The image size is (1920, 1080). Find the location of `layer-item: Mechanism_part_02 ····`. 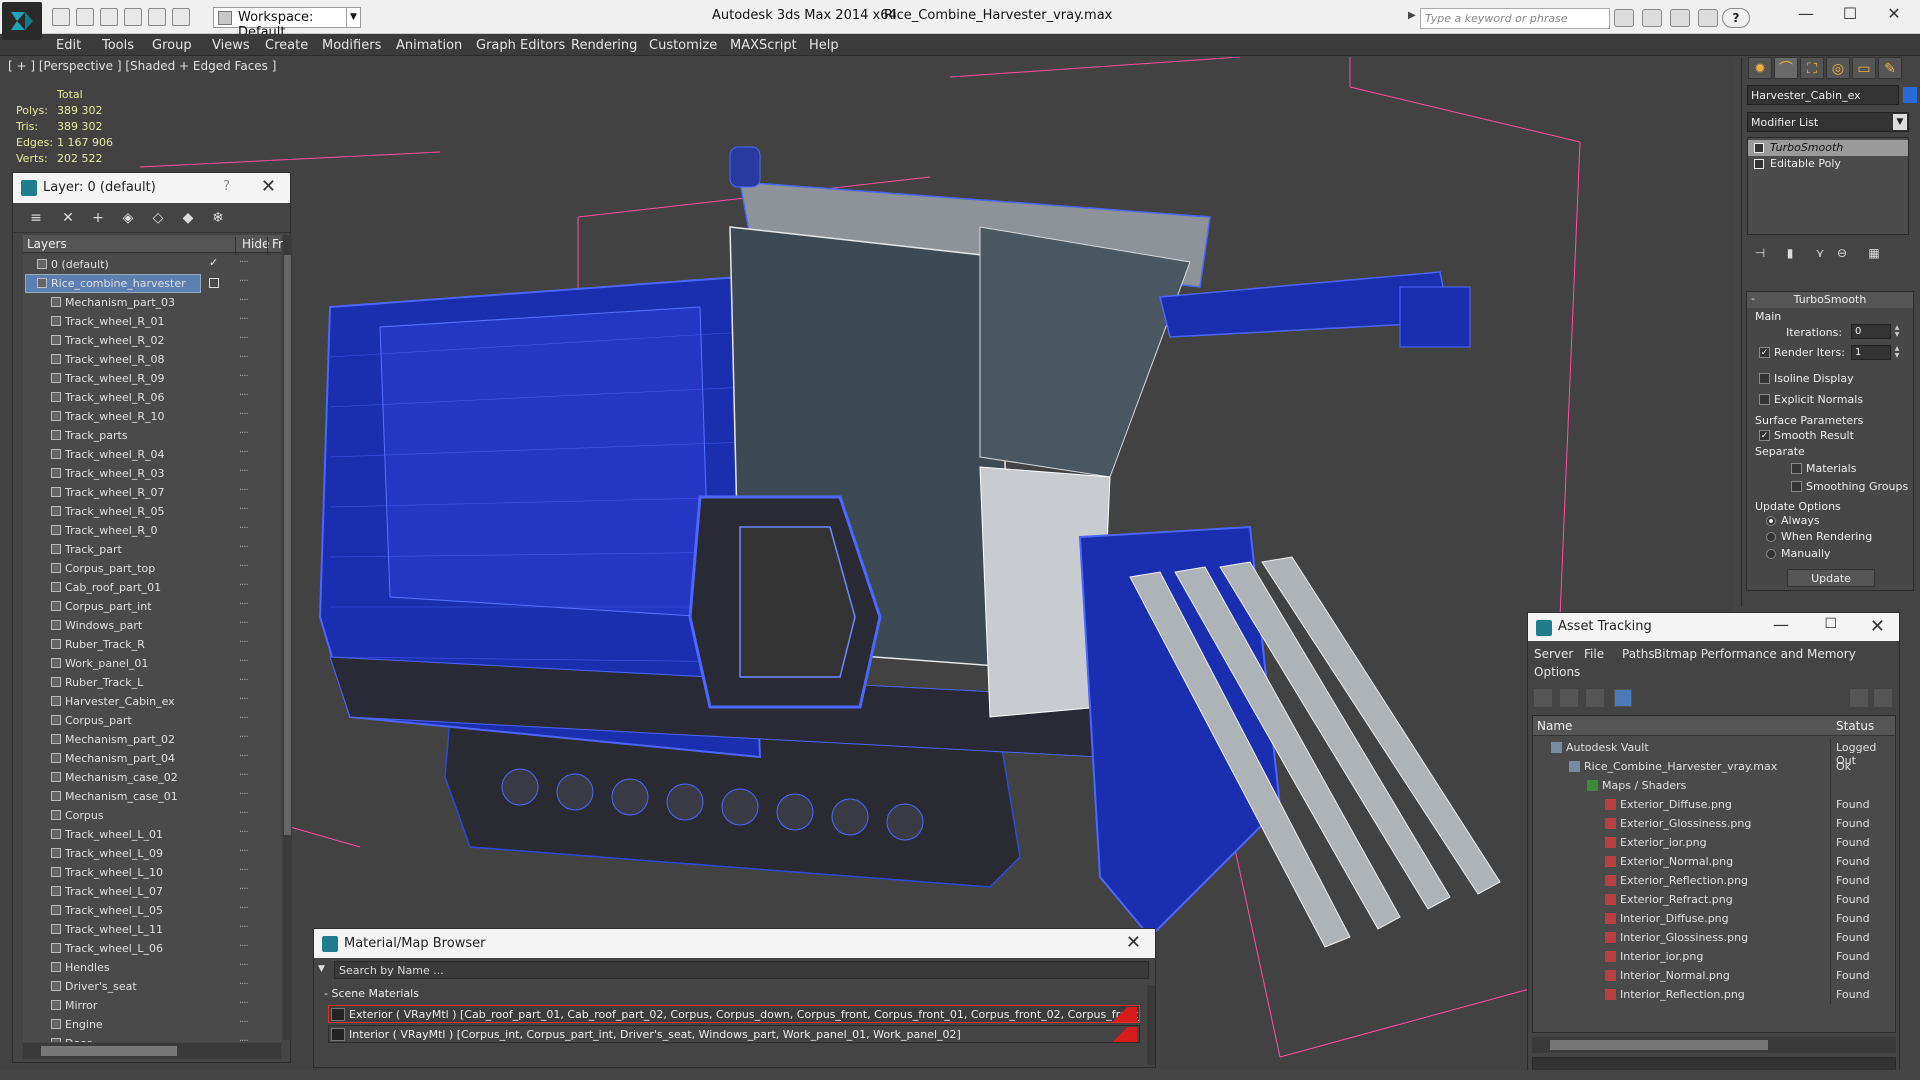

layer-item: Mechanism_part_02 ···· is located at coordinates (152, 739).